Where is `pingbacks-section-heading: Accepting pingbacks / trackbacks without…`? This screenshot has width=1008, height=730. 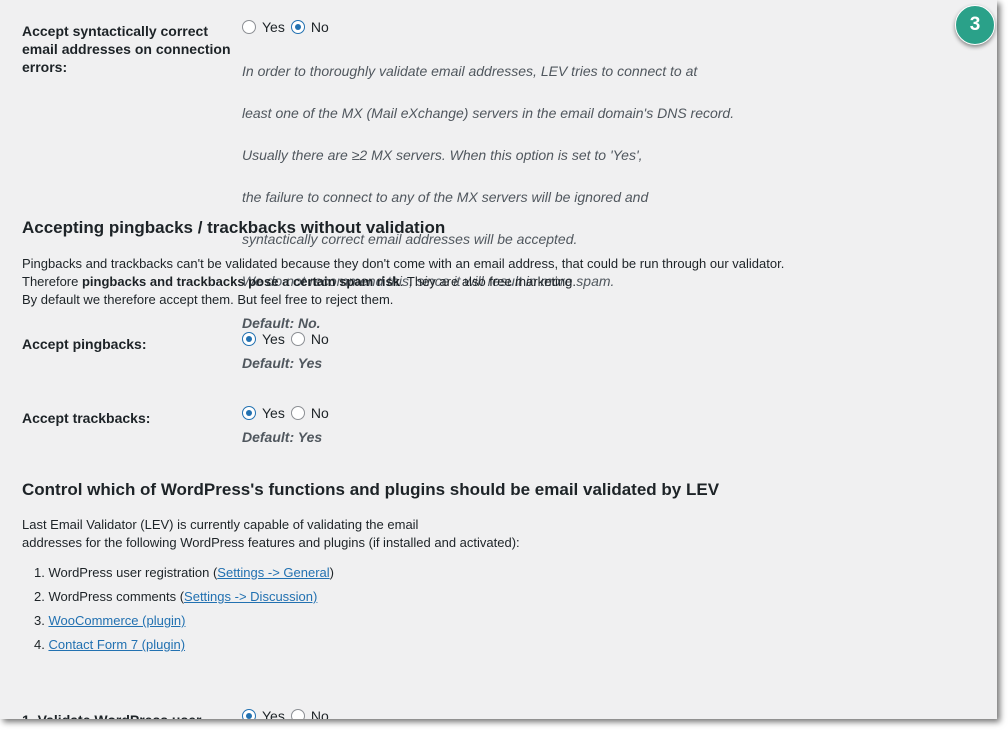 pingbacks-section-heading: Accepting pingbacks / trackbacks without… is located at coordinates (234, 227).